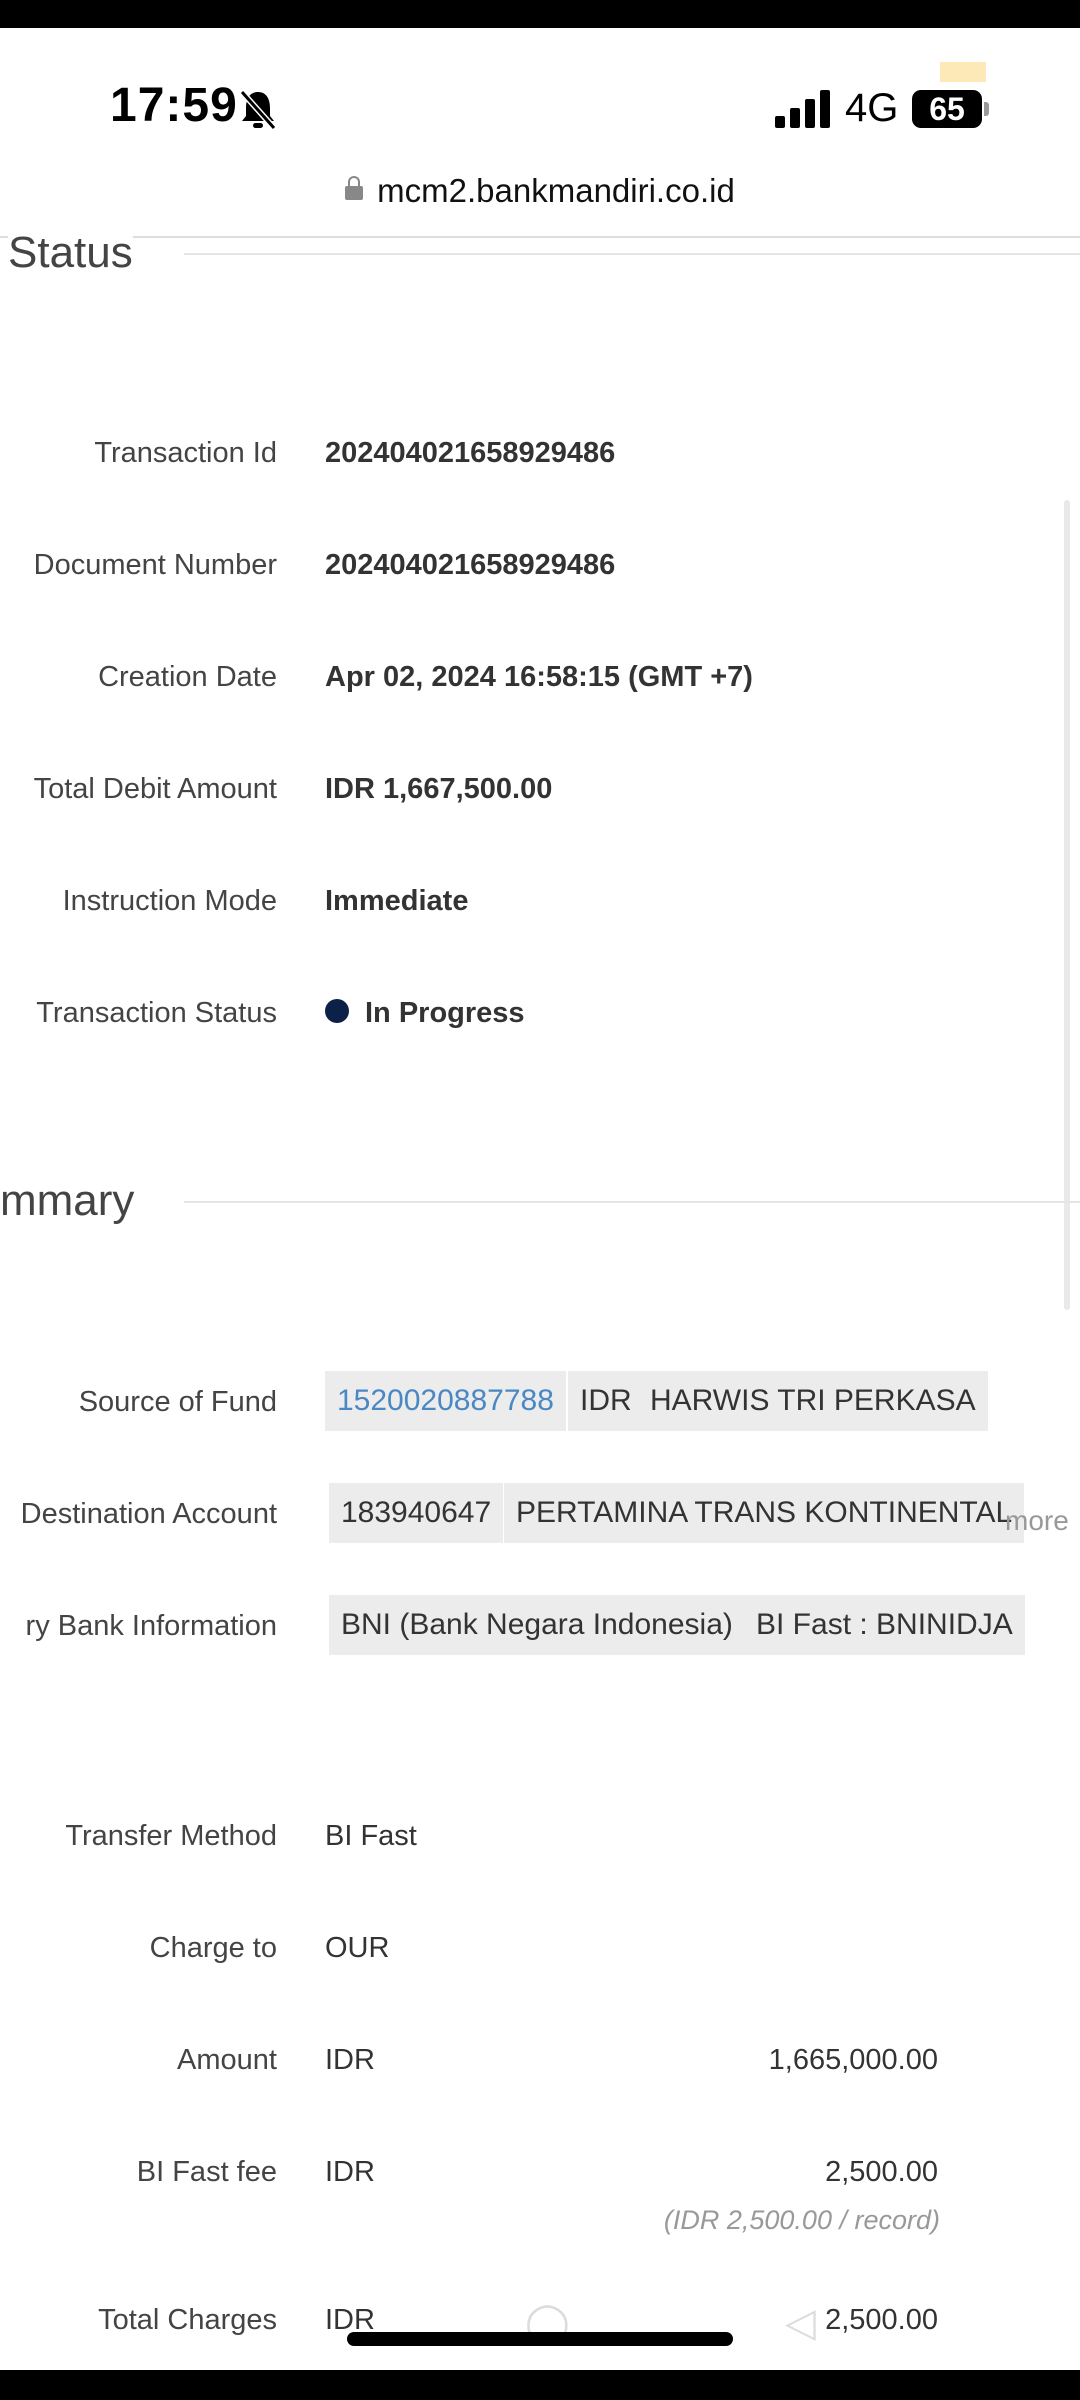 The height and width of the screenshot is (2400, 1080). Describe the element at coordinates (213, 1948) in the screenshot. I see `charge-to-label: Charge to` at that location.